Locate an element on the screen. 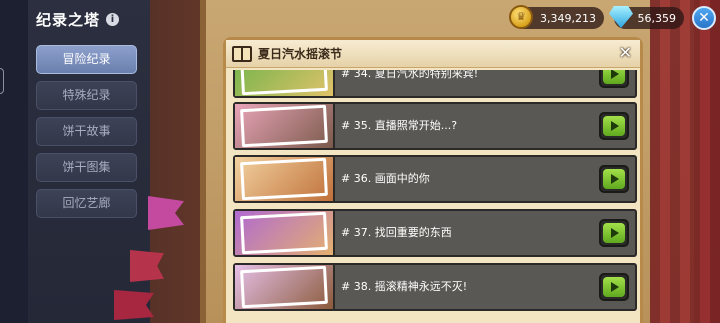  close-button: ✕ is located at coordinates (704, 18).